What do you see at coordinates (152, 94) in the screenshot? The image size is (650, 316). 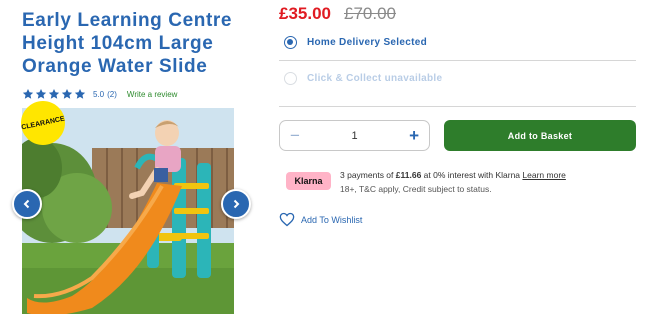 I see `write-review-link: Write a review` at bounding box center [152, 94].